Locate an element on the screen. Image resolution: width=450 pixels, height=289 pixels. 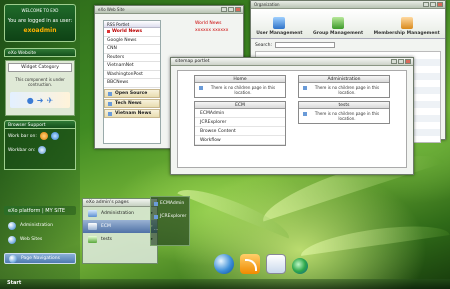
news-subline: xxxxxx xxxxxx is located at coordinates (212, 30).